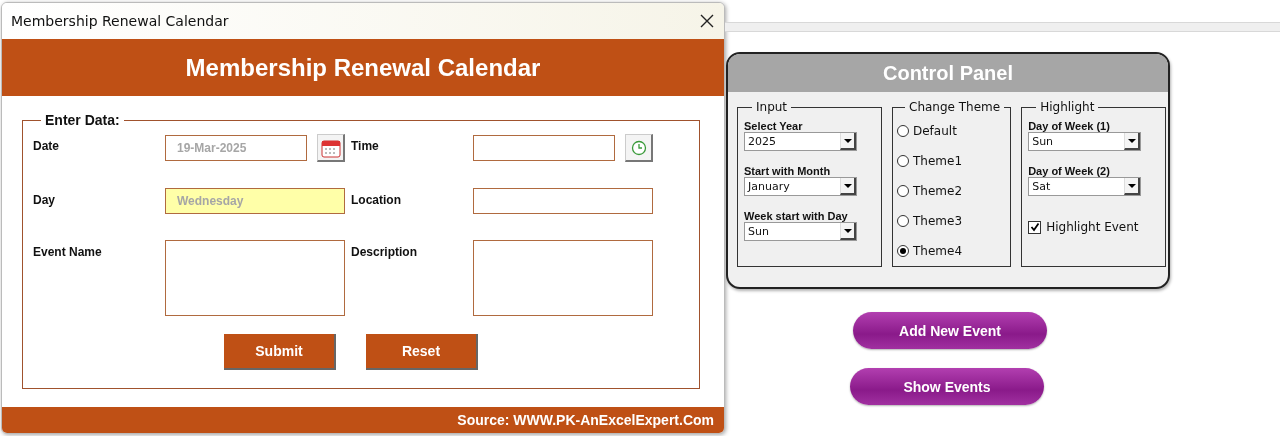 The width and height of the screenshot is (1280, 436). I want to click on window-title: Membership Renewal Calendar, so click(120, 21).